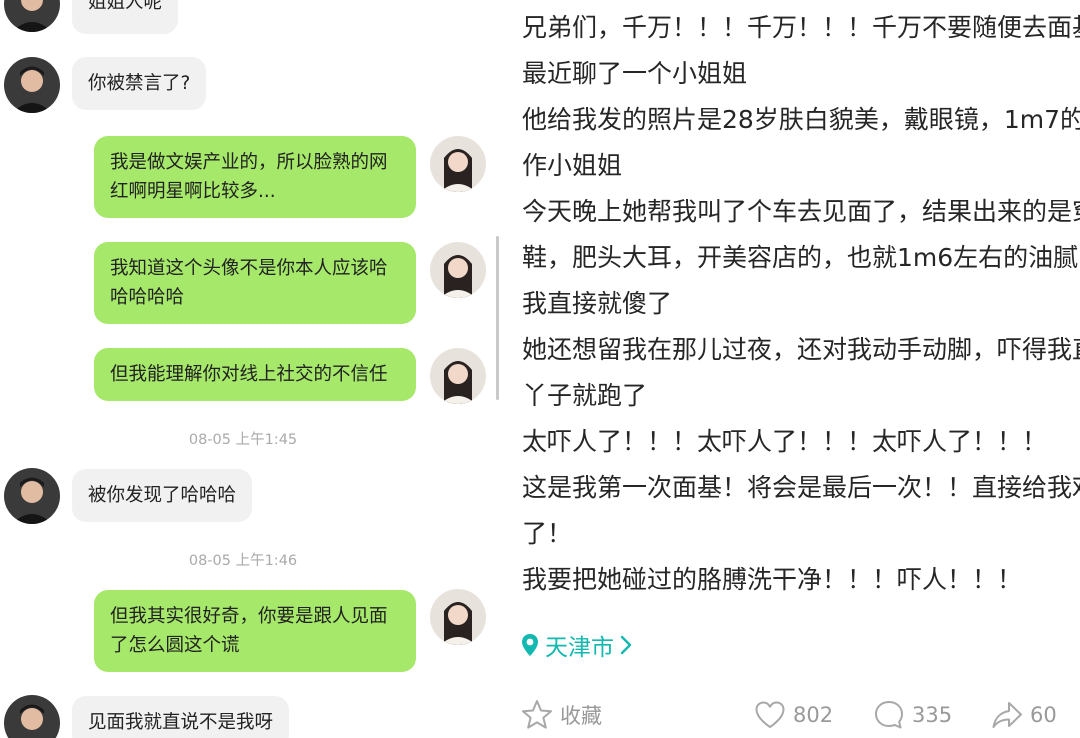 The height and width of the screenshot is (738, 1080). I want to click on comment-count: 335, so click(932, 715).